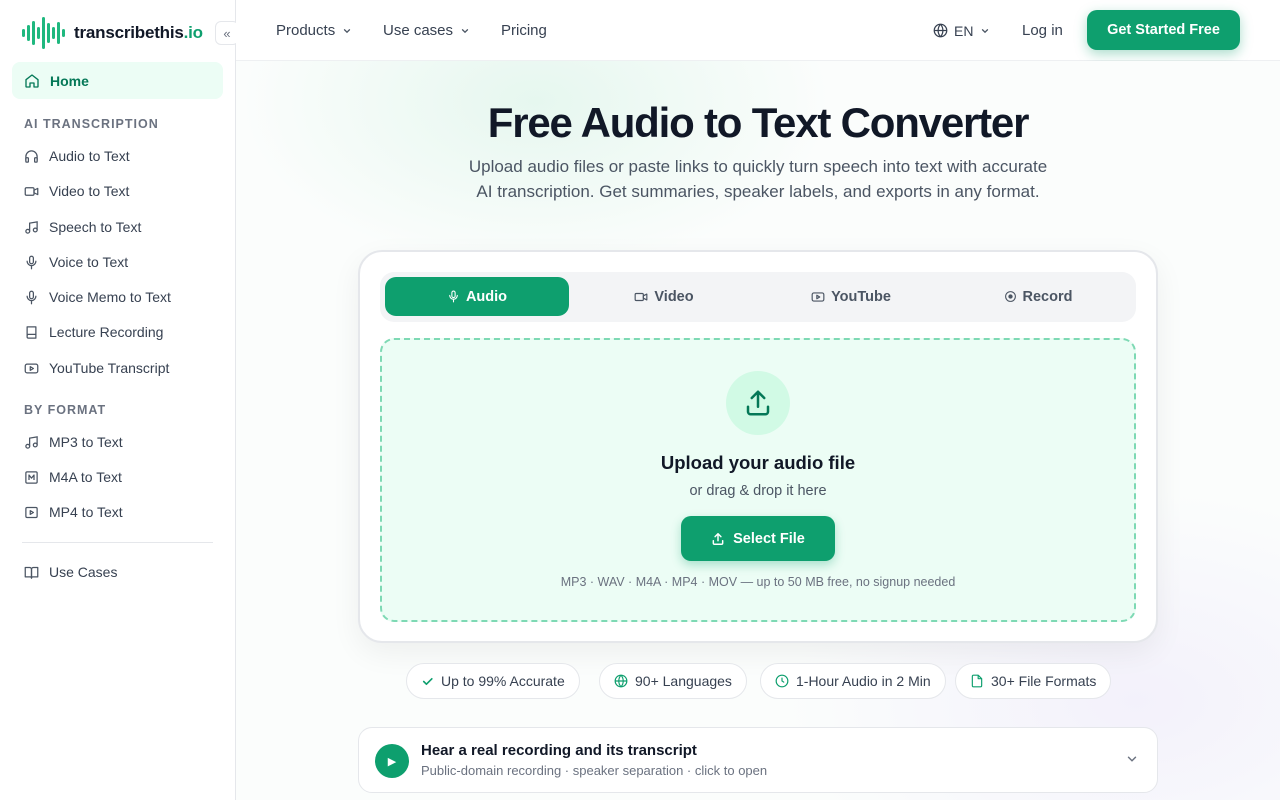  What do you see at coordinates (124, 297) in the screenshot?
I see `sidebar-item-voice-memo-to-text: Voice Memo to Text` at bounding box center [124, 297].